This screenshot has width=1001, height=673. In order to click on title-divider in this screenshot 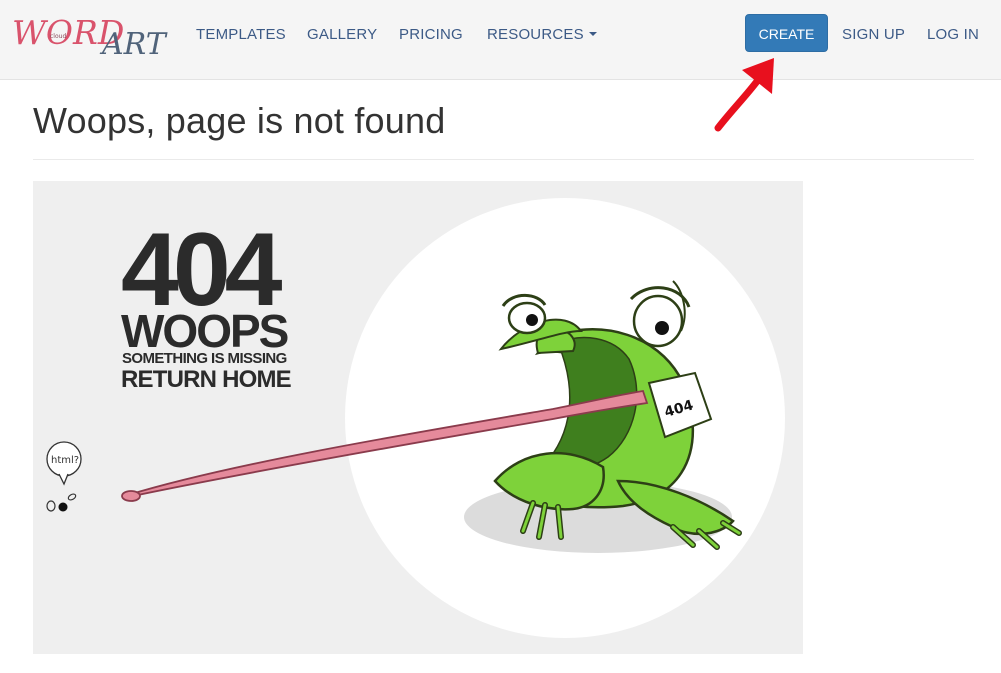, I will do `click(503, 159)`.